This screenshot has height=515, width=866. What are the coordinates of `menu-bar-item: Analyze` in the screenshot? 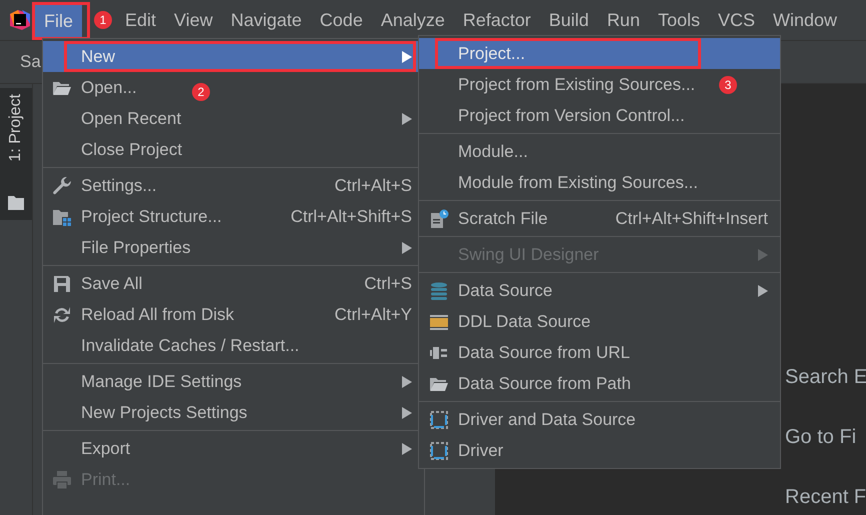 It's located at (413, 20).